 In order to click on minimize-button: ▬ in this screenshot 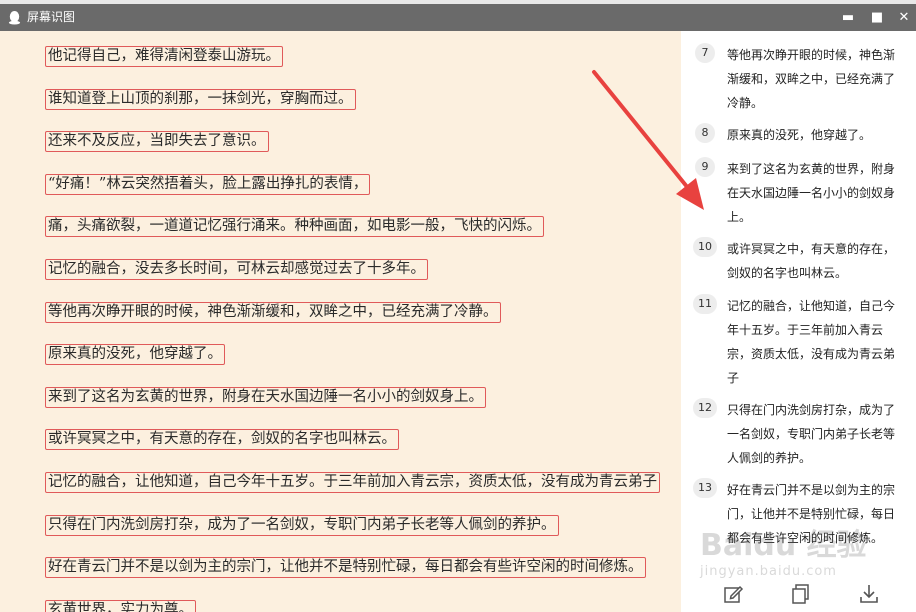, I will do `click(848, 18)`.